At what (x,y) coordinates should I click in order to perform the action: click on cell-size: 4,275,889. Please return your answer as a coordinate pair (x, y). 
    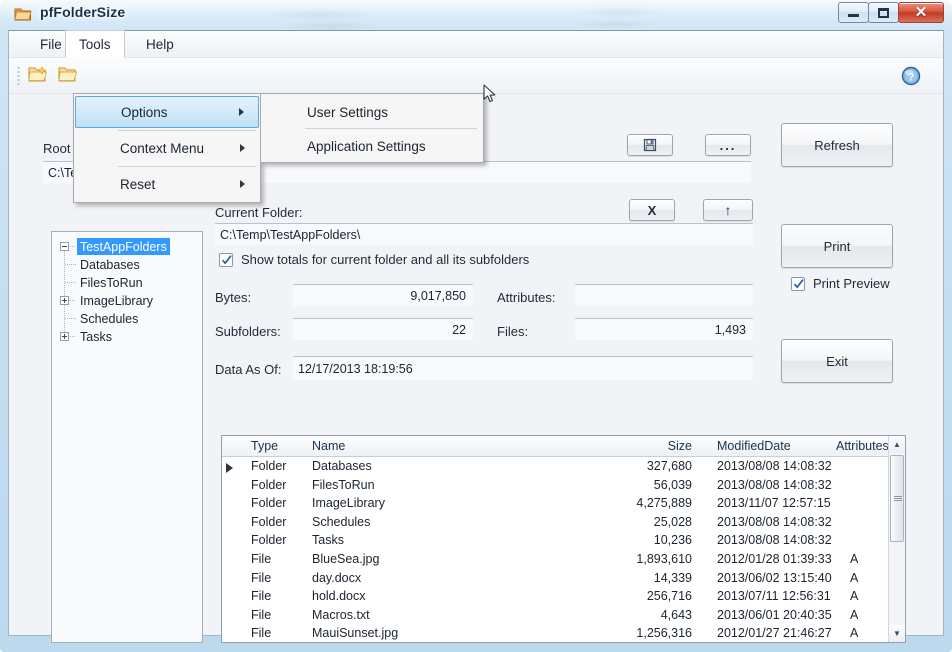
    Looking at the image, I should click on (664, 503).